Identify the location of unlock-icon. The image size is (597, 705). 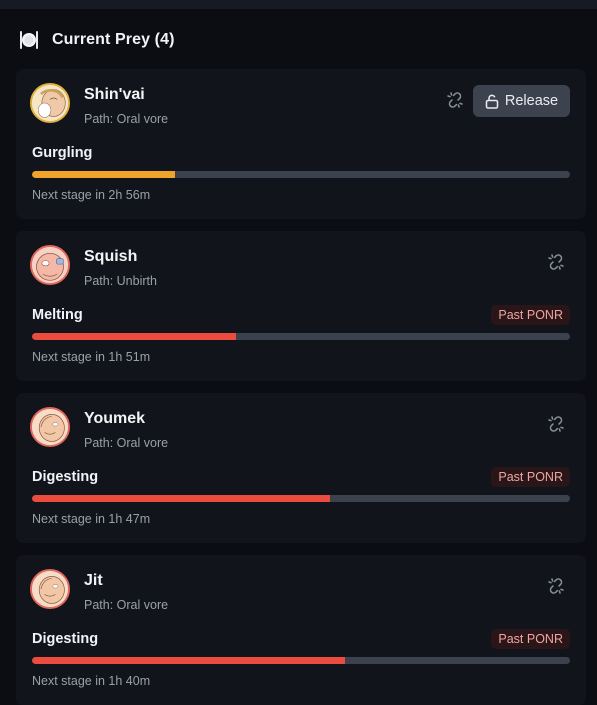
(492, 101).